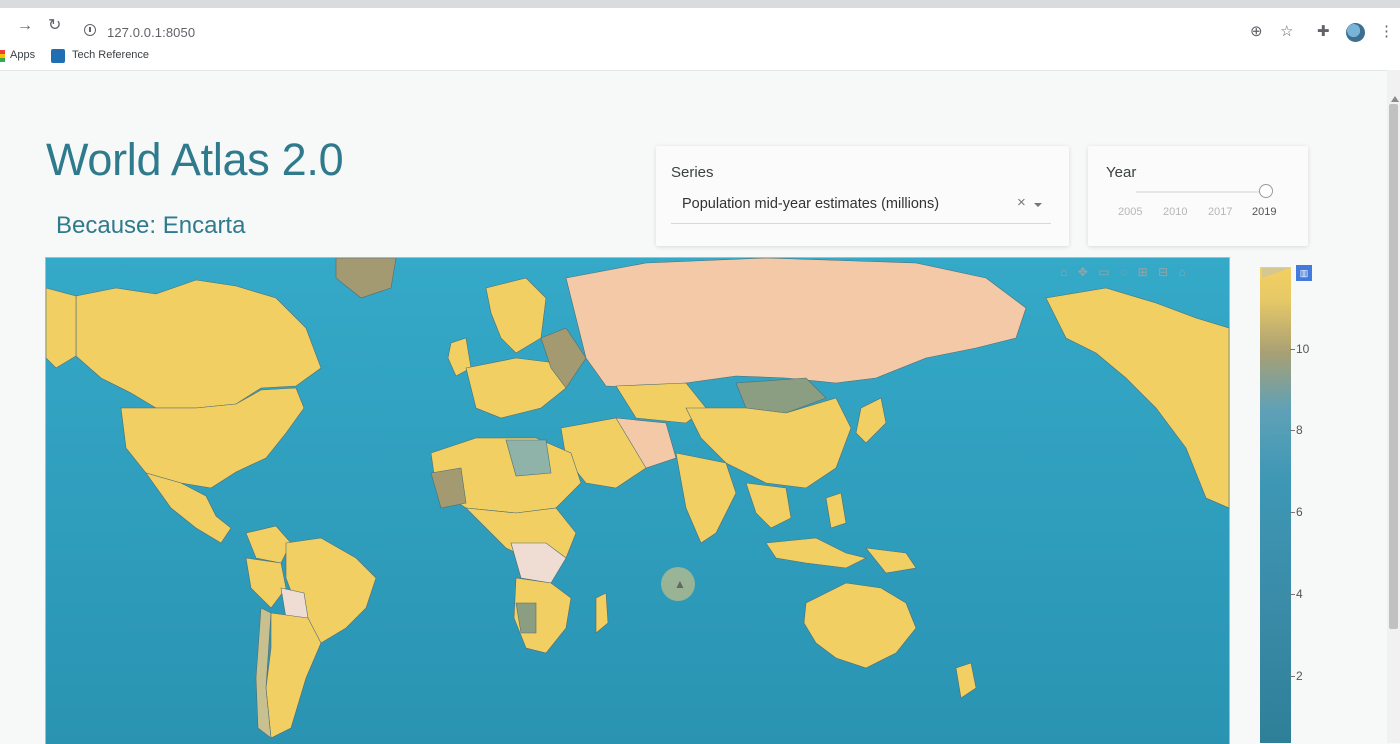  I want to click on year-label: Year, so click(1121, 172).